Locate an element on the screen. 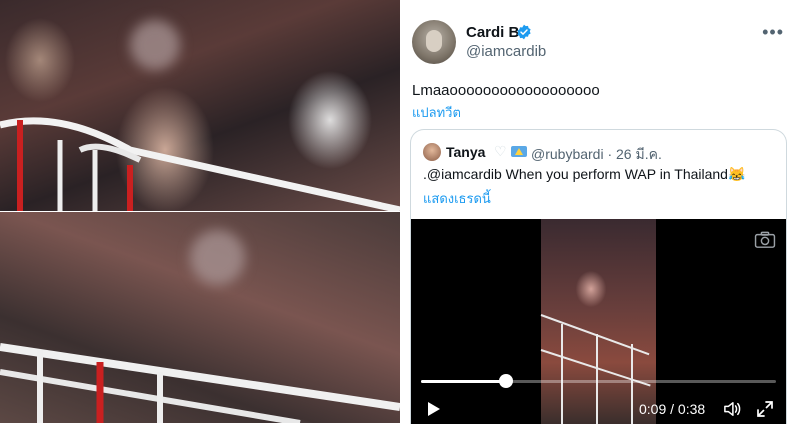  quoted-author-handle-date: @rubybardi · 26 มี.ค. is located at coordinates (596, 155).